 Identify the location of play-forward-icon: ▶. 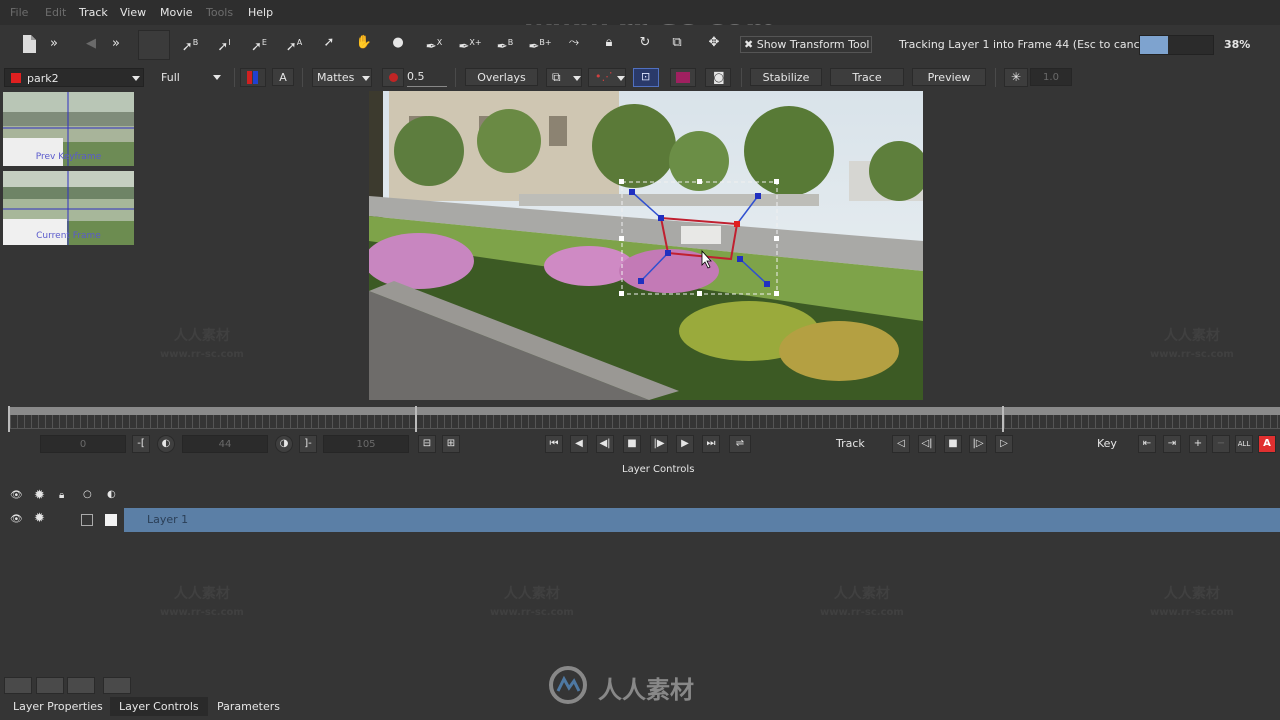
(685, 444).